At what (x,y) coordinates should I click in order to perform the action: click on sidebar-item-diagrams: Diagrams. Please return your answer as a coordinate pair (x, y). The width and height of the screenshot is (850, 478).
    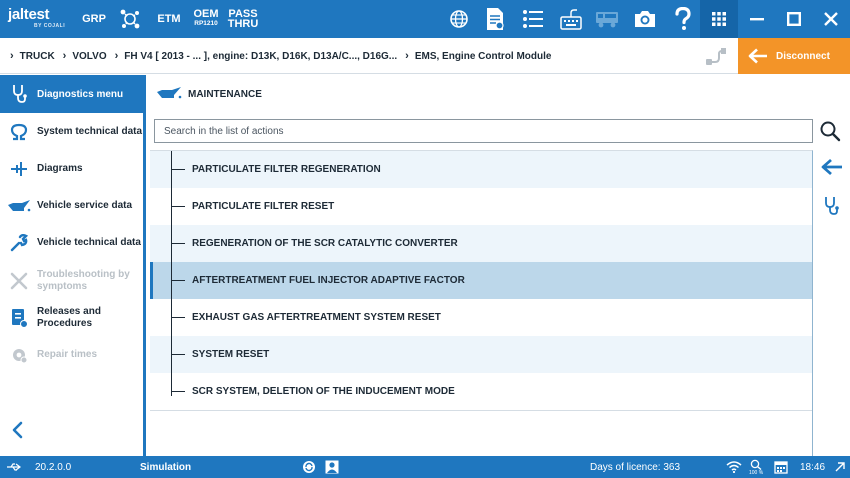
    Looking at the image, I should click on (71, 169).